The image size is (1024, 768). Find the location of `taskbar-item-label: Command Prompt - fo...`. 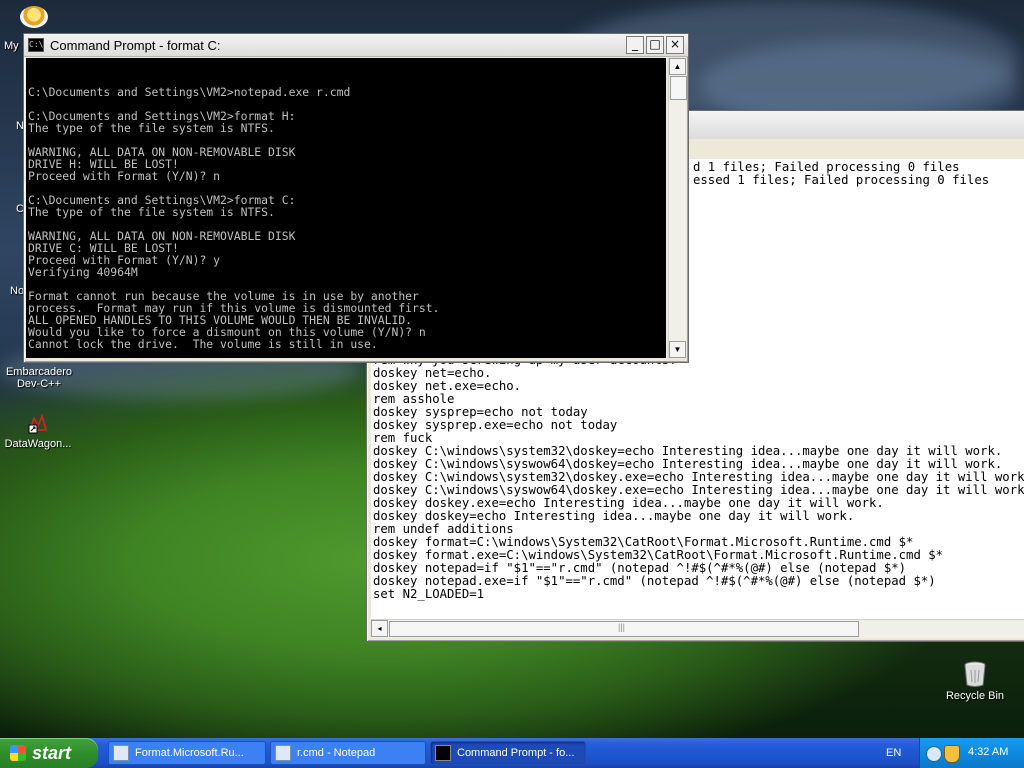

taskbar-item-label: Command Prompt - fo... is located at coordinates (516, 753).